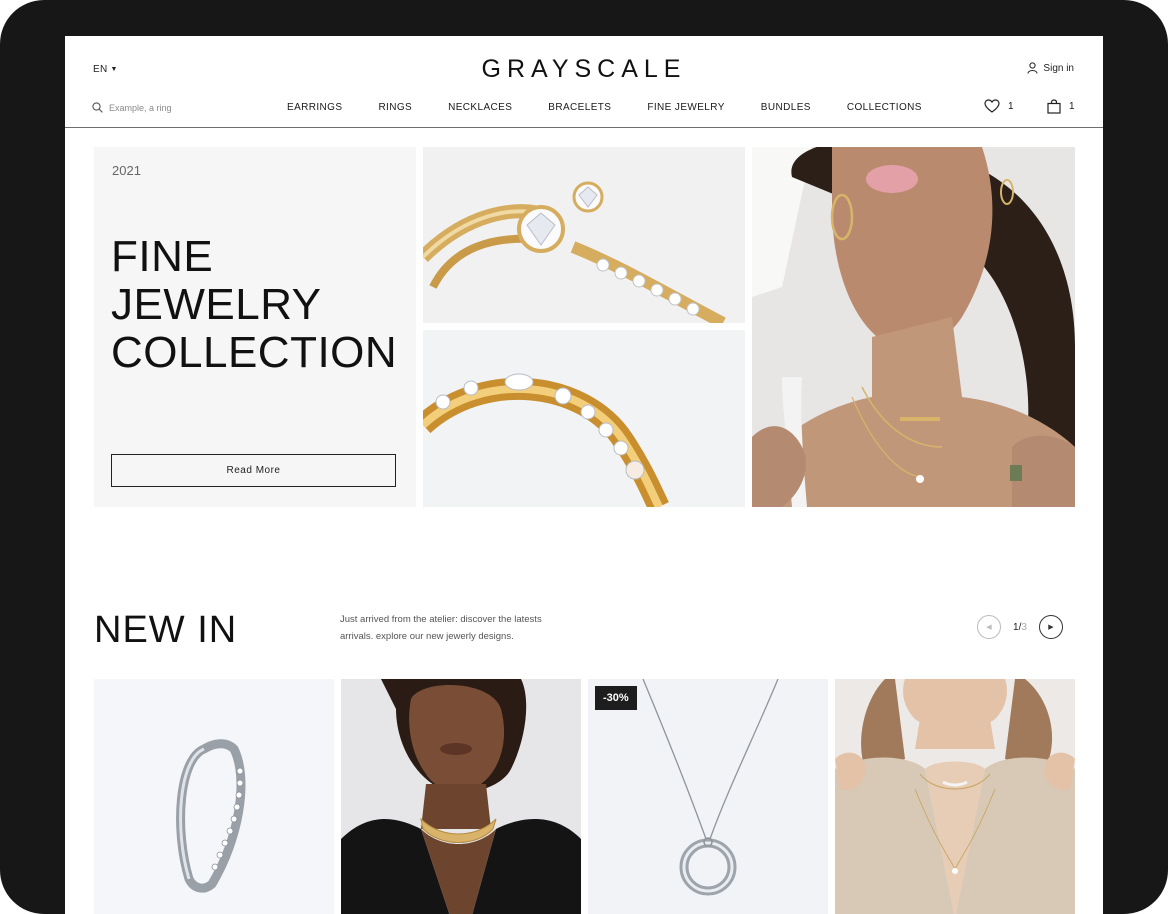 The width and height of the screenshot is (1168, 914). Describe the element at coordinates (584, 127) in the screenshot. I see `header-divider` at that location.